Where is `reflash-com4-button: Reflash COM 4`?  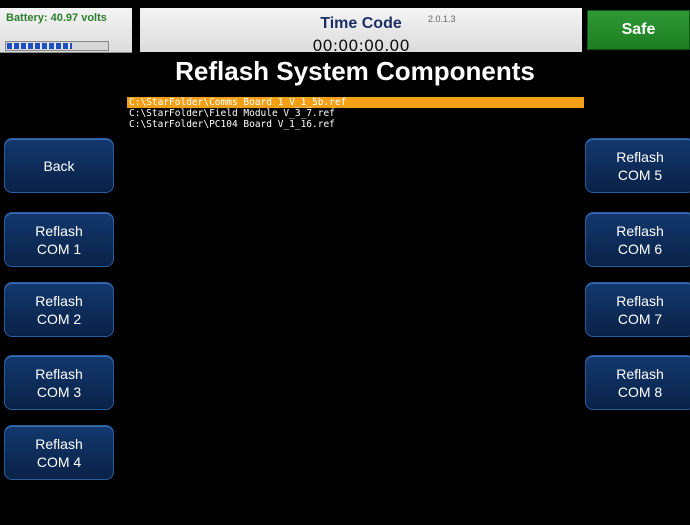 reflash-com4-button: Reflash COM 4 is located at coordinates (59, 452).